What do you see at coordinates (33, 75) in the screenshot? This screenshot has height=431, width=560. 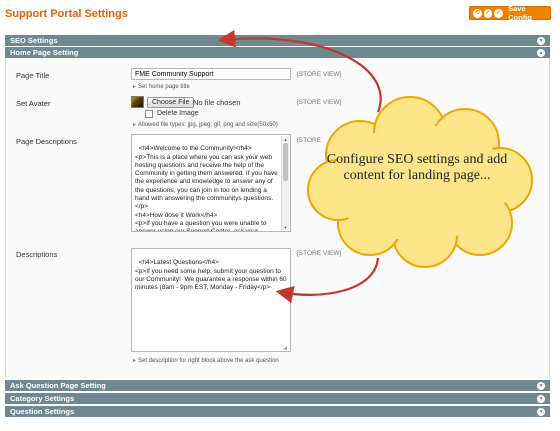 I see `page-title-label: Page Title` at bounding box center [33, 75].